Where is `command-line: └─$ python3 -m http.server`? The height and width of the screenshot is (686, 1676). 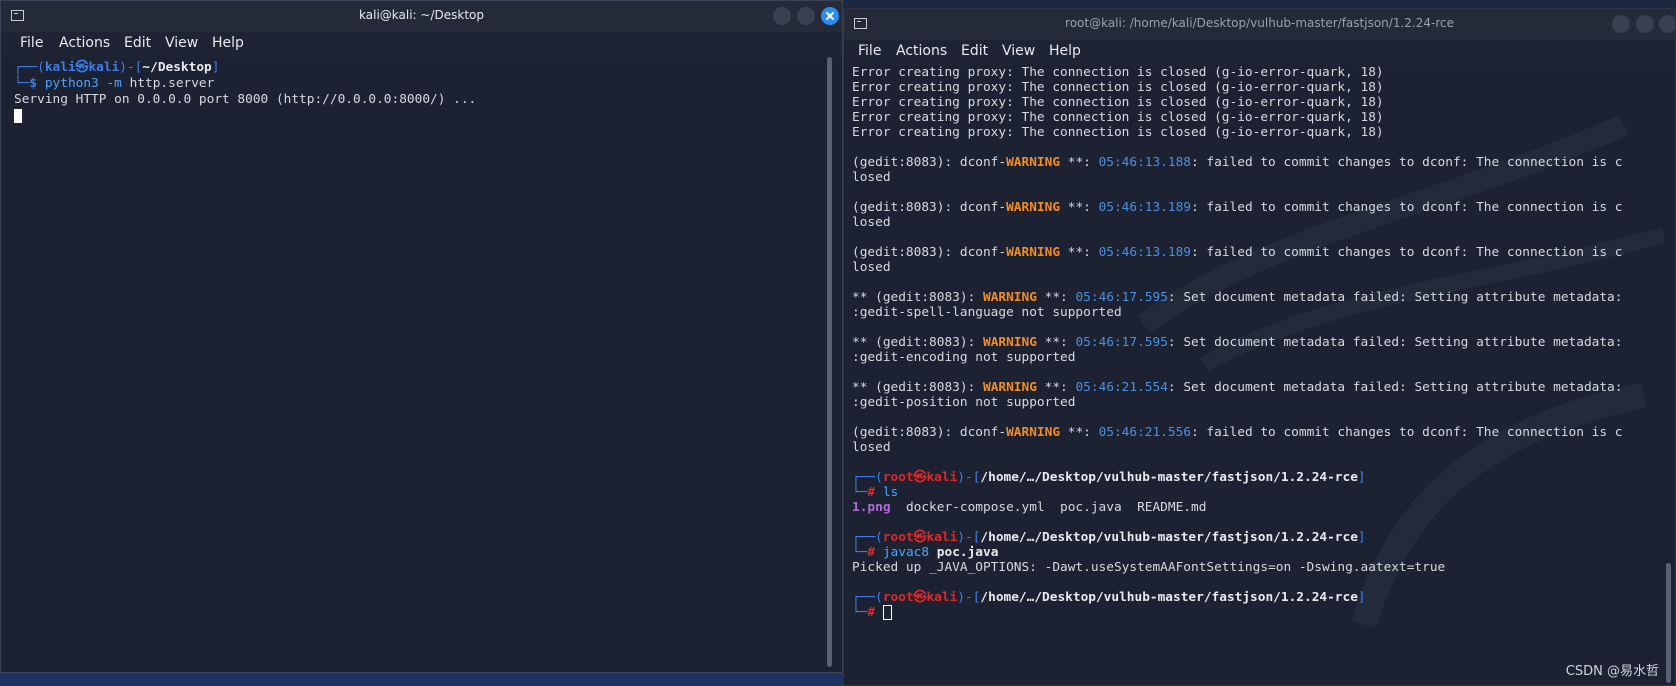
command-line: └─$ python3 -m http.server is located at coordinates (114, 83).